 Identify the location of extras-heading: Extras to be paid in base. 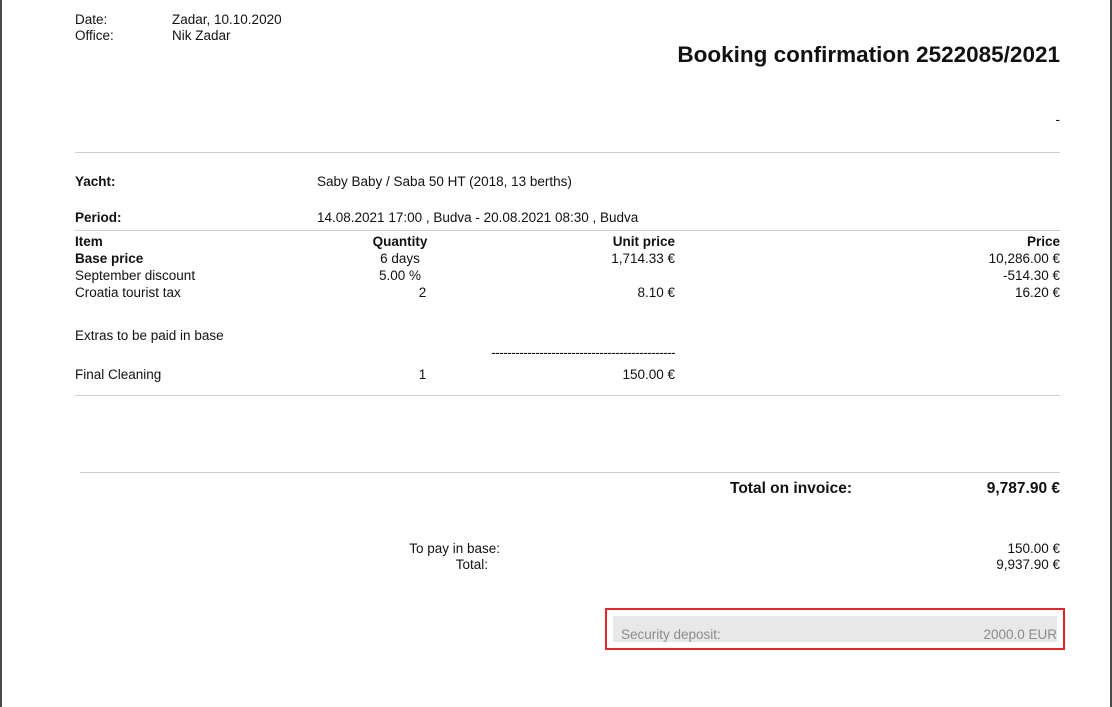
(149, 335).